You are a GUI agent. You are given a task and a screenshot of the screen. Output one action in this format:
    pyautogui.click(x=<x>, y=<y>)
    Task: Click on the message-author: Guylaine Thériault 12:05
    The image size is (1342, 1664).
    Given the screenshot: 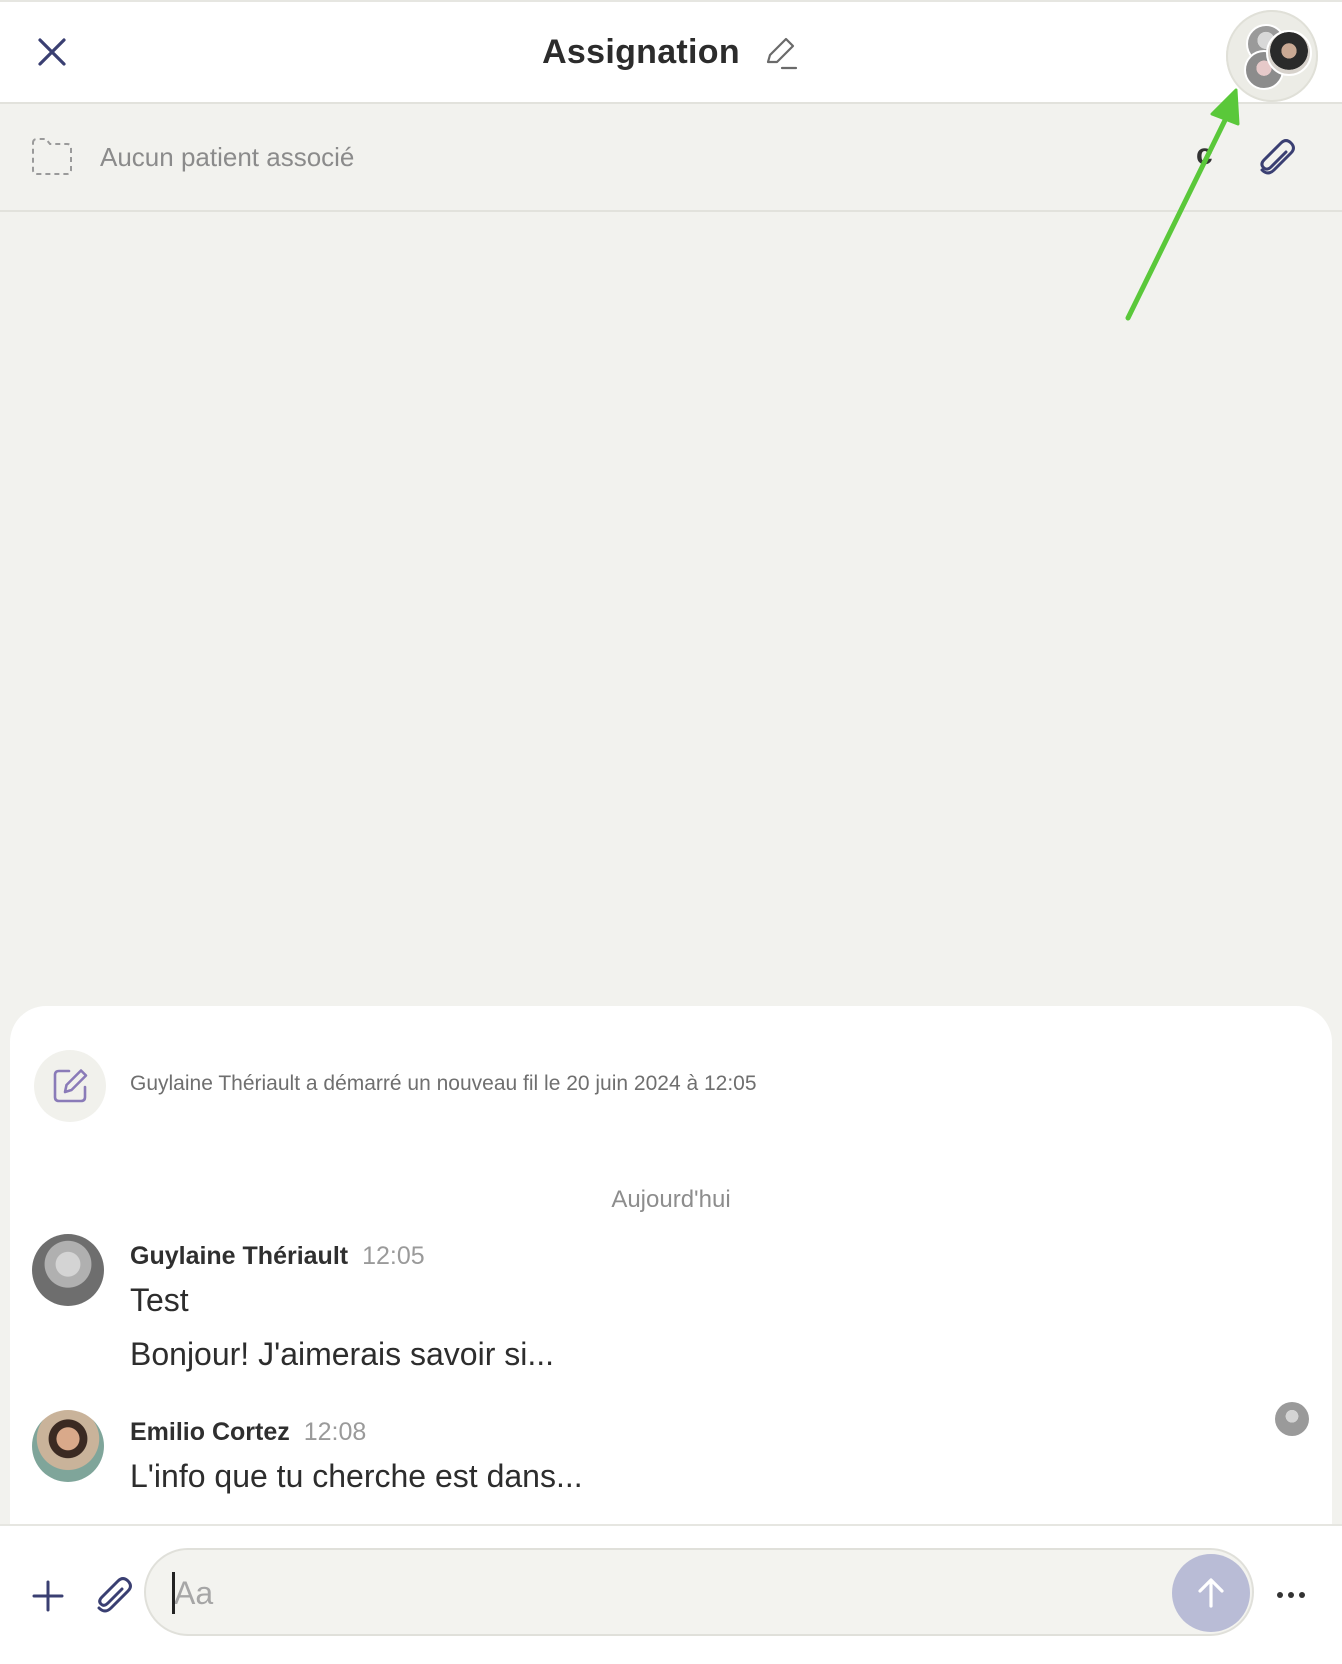 What is the action you would take?
    pyautogui.click(x=277, y=1256)
    